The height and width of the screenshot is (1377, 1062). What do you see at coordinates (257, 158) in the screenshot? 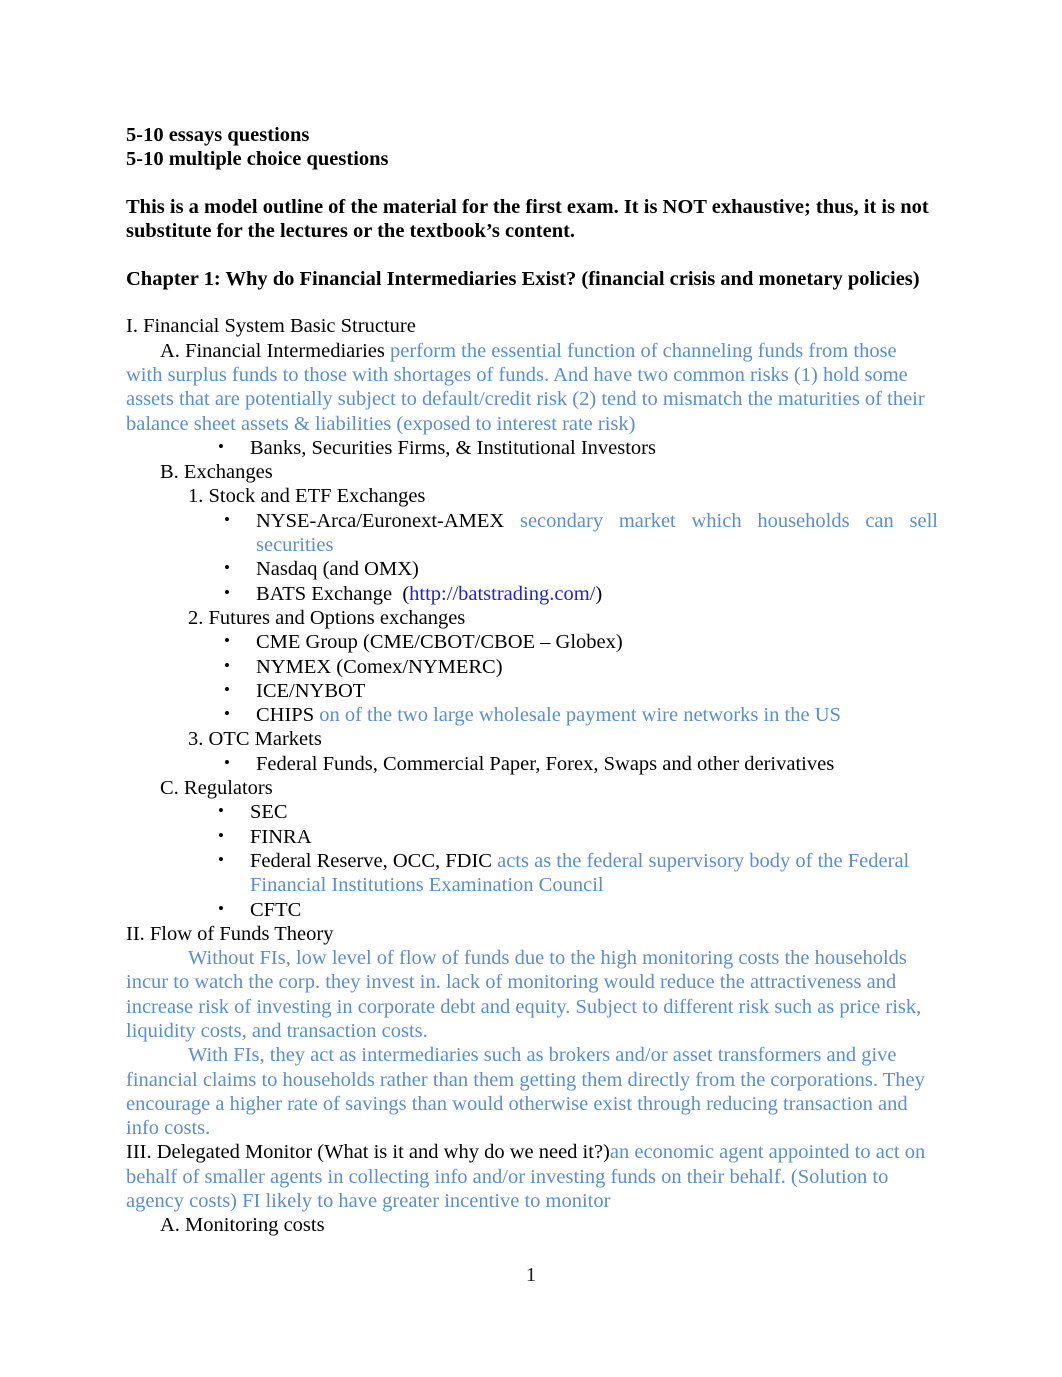
I see `header-line-multiple-choice: 5-10 multiple choice questions` at bounding box center [257, 158].